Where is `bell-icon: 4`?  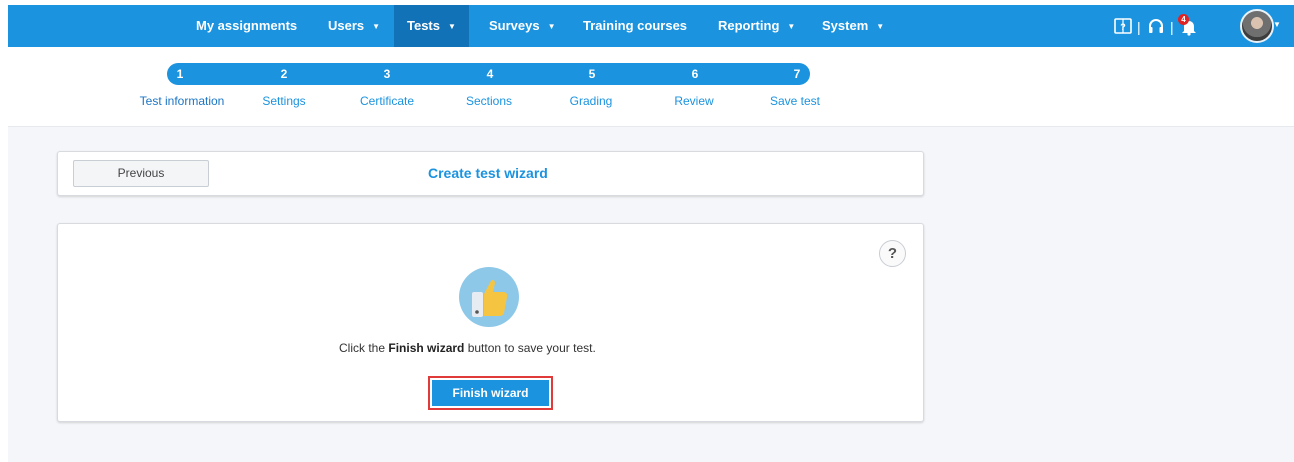
bell-icon: 4 is located at coordinates (1191, 26).